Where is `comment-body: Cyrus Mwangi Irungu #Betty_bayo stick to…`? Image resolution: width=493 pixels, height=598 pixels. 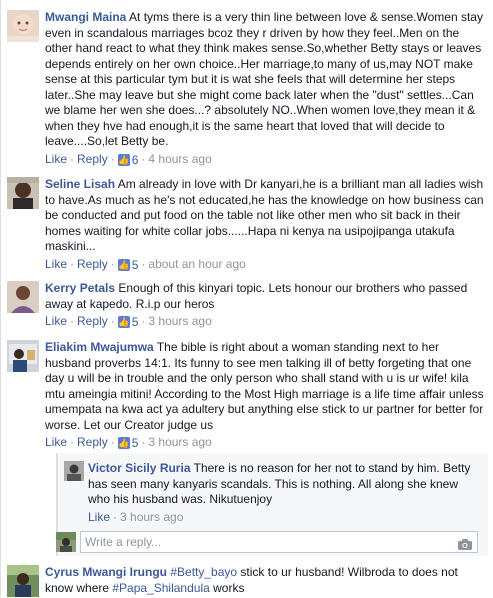
comment-body: Cyrus Mwangi Irungu #Betty_bayo stick to… is located at coordinates (266, 580).